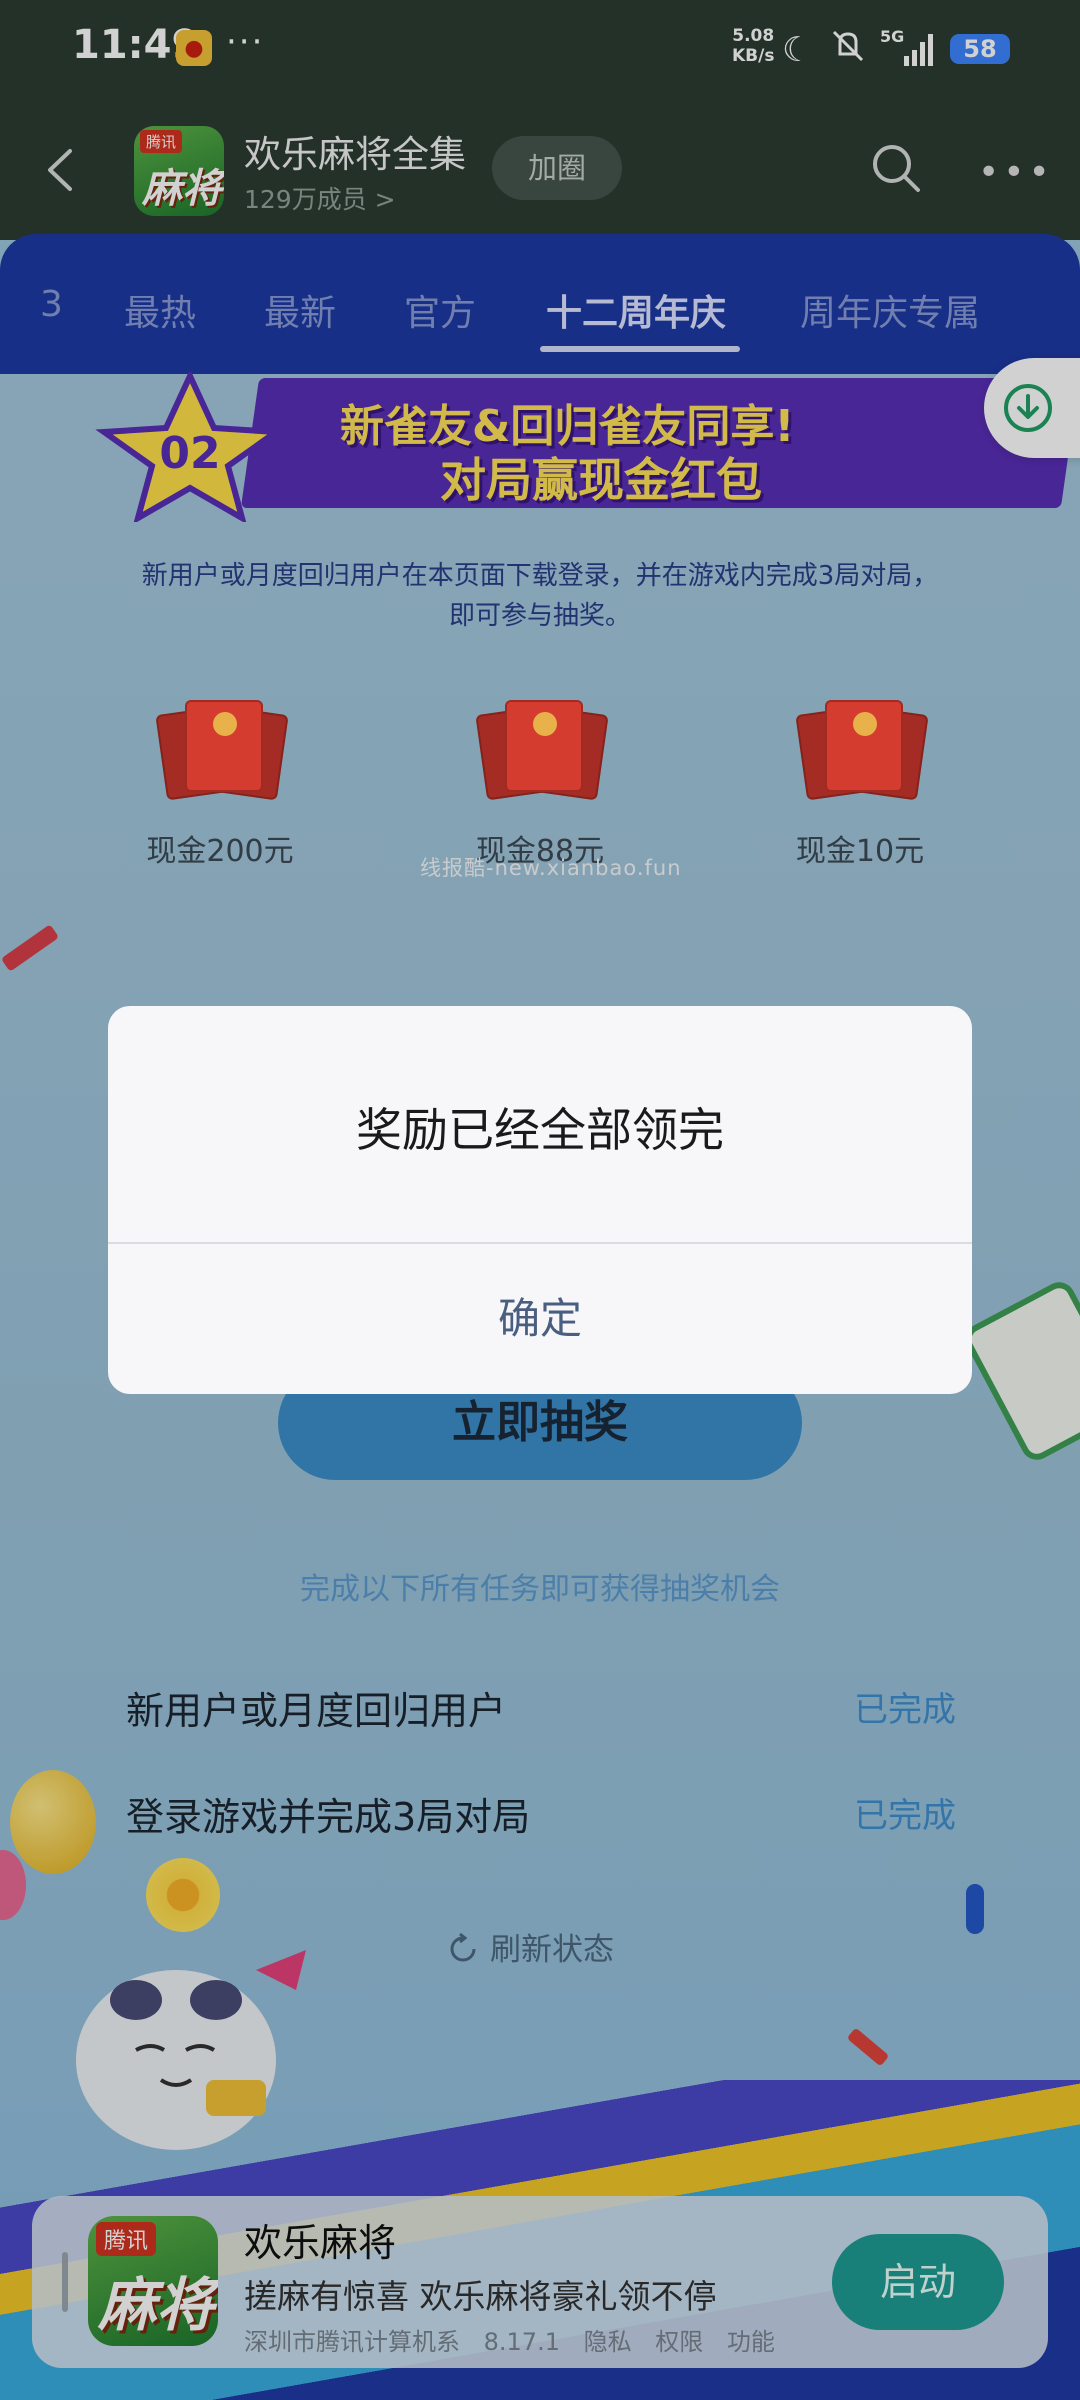  I want to click on battery-level: 58, so click(980, 49).